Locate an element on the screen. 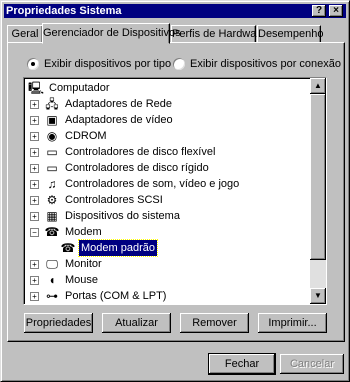 The image size is (350, 382). radio-unselected-indicator is located at coordinates (179, 64).